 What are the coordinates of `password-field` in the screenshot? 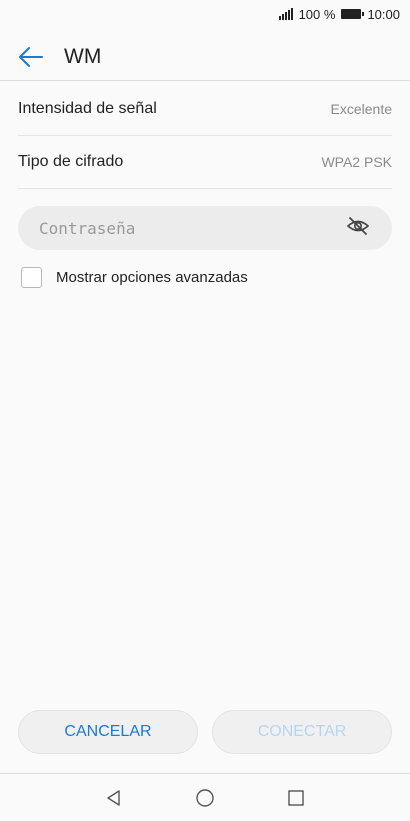 It's located at (205, 228).